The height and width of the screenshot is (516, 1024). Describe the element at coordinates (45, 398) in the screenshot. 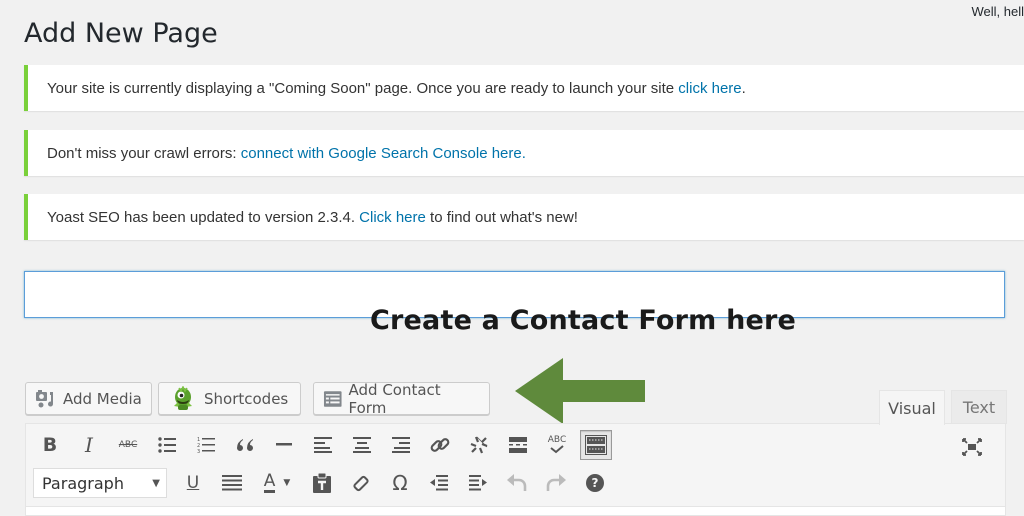

I see `media-icon` at that location.